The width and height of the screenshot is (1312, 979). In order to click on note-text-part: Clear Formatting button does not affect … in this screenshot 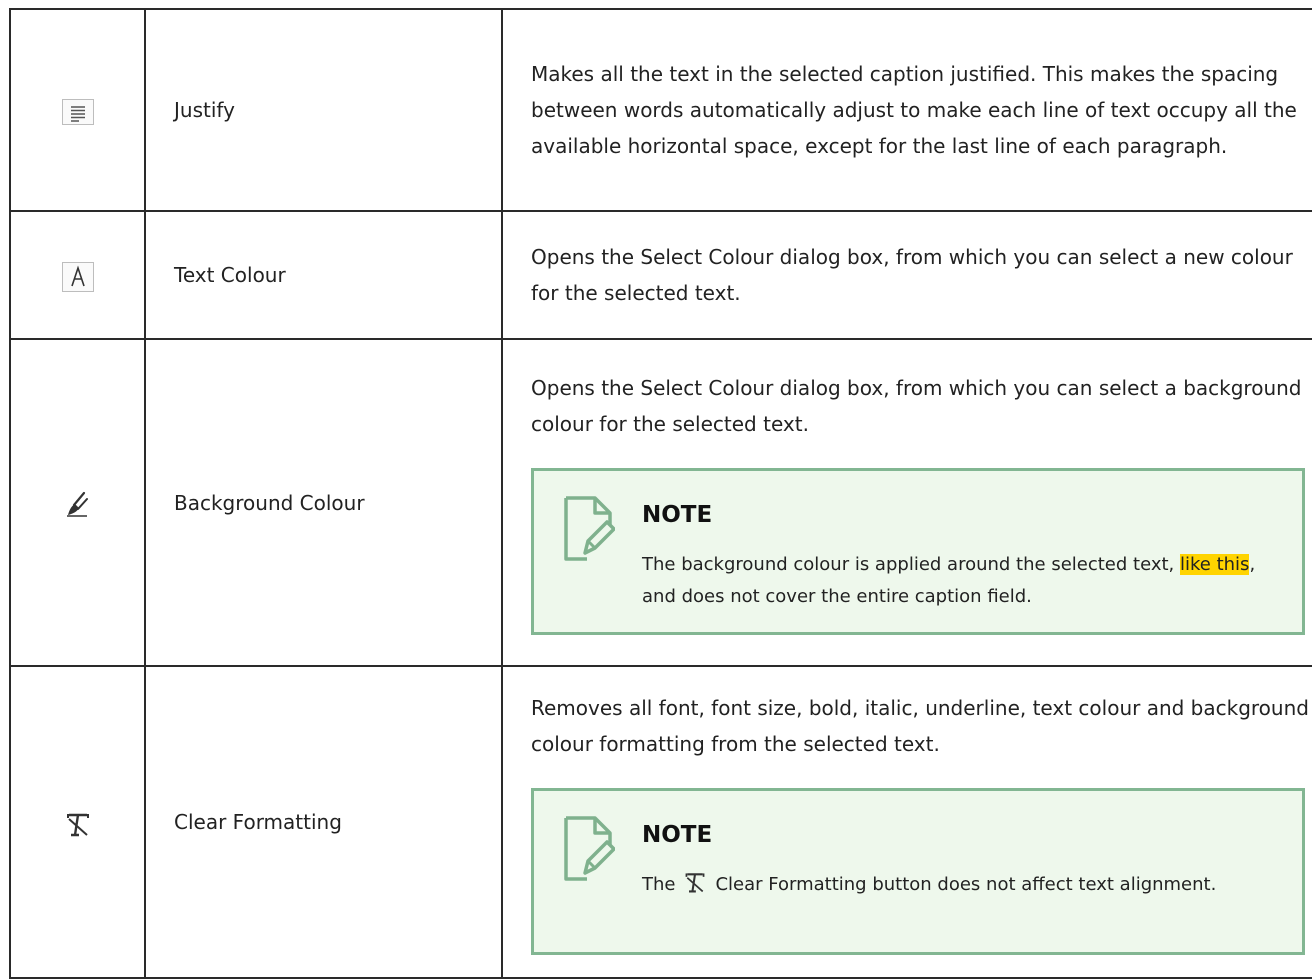, I will do `click(966, 884)`.